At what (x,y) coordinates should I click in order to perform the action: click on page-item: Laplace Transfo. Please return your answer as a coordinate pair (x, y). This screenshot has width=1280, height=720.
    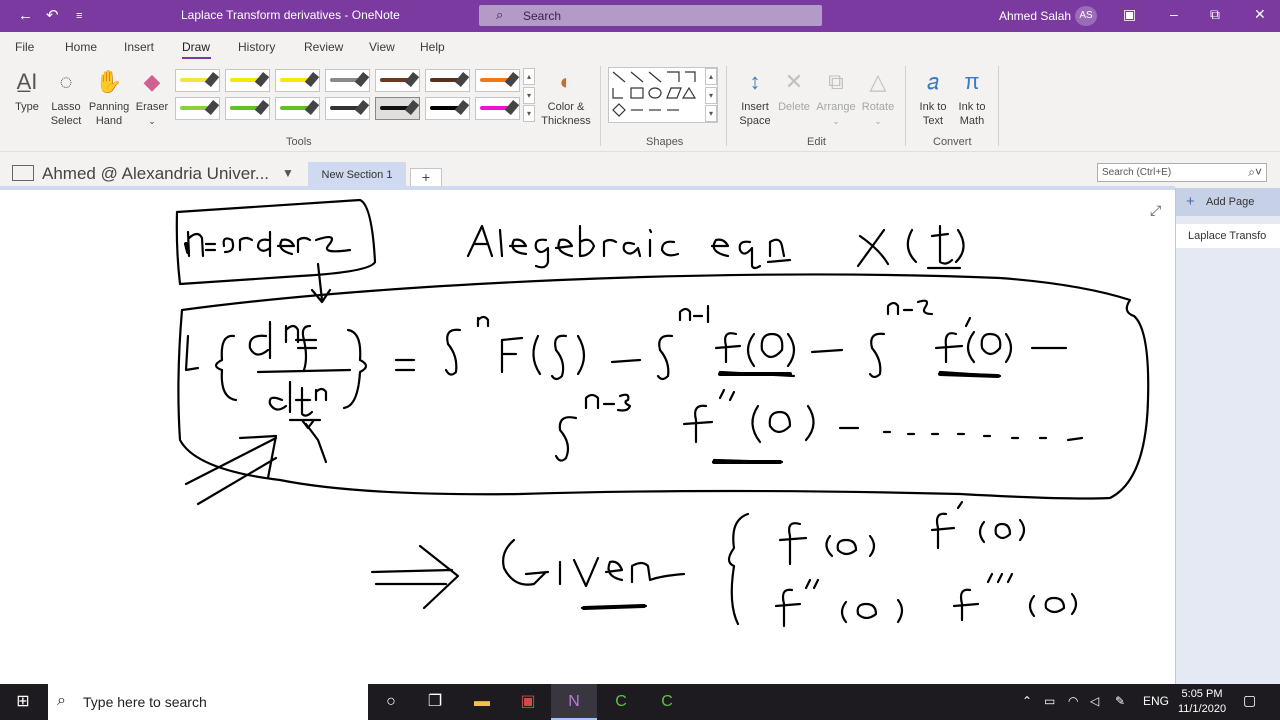
    Looking at the image, I should click on (1228, 236).